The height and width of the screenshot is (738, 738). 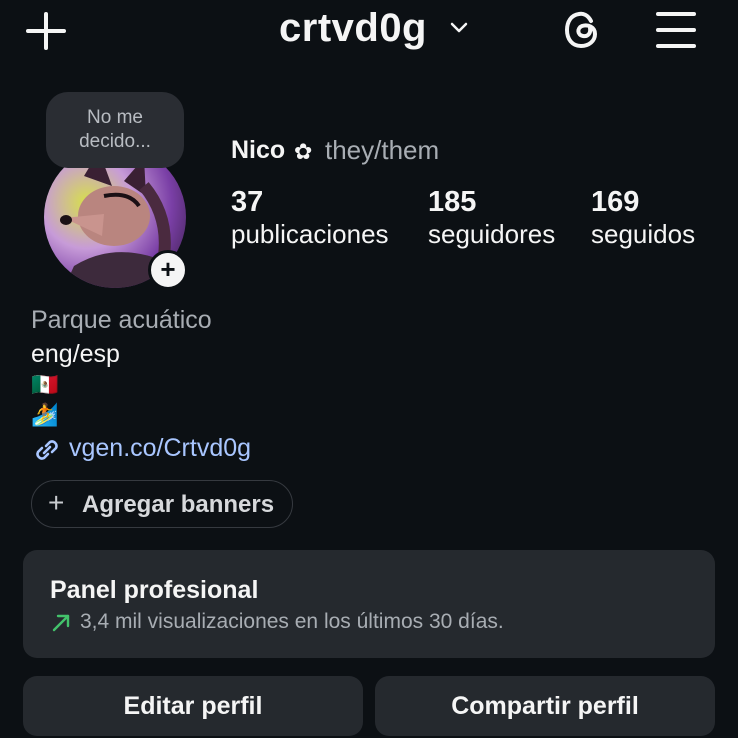 I want to click on stat-following: 169 seguidos, so click(x=643, y=218).